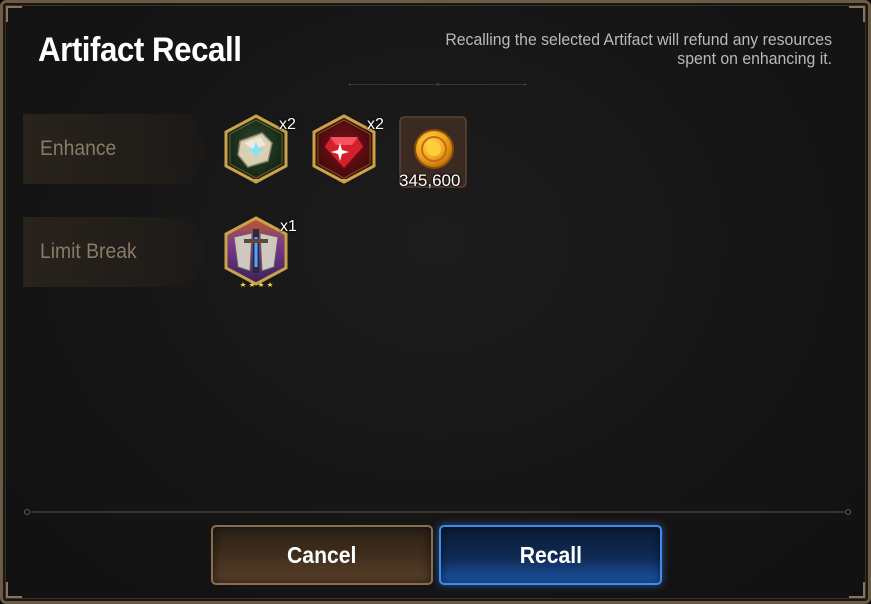 The image size is (871, 604). I want to click on row-label-enhance: Enhance, so click(115, 149).